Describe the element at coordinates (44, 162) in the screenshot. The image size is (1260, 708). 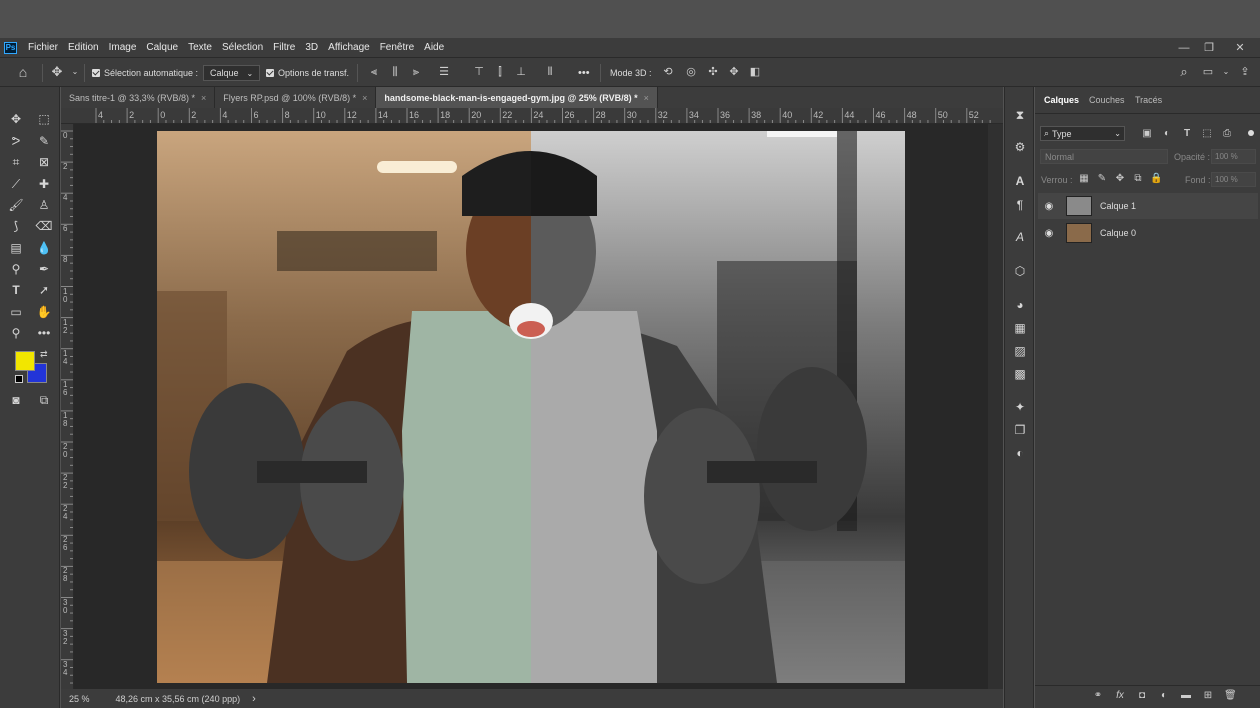
I see `frame-tool-icon: ⊠` at that location.